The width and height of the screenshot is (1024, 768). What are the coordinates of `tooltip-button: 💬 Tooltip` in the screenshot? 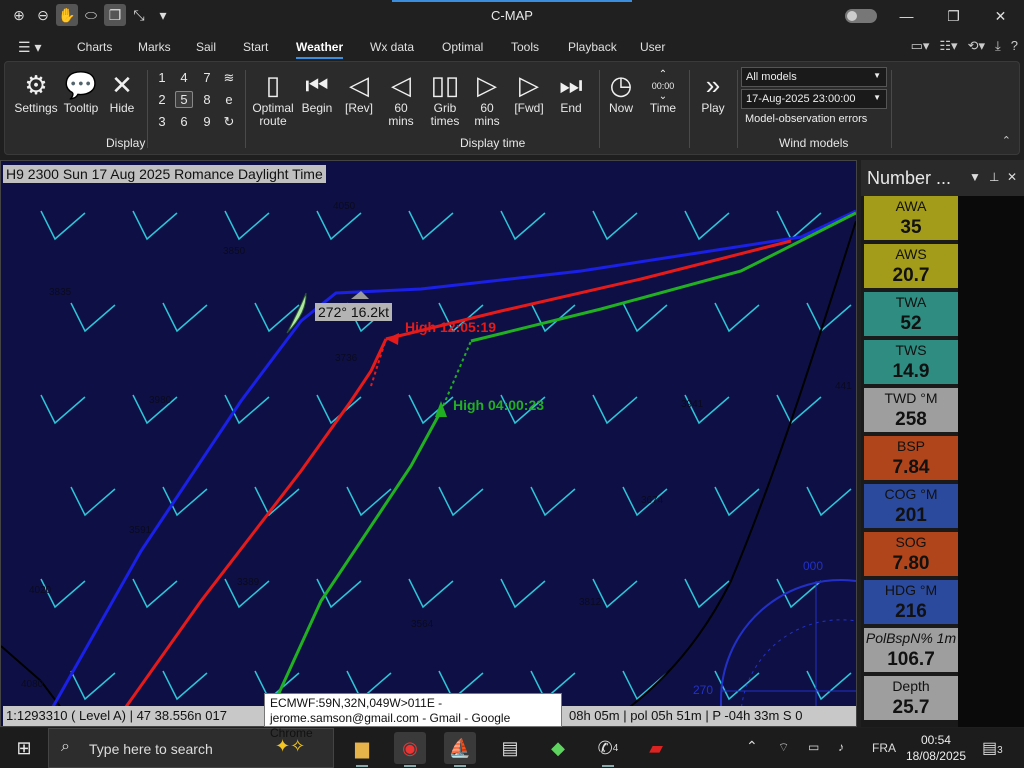 It's located at (81, 92).